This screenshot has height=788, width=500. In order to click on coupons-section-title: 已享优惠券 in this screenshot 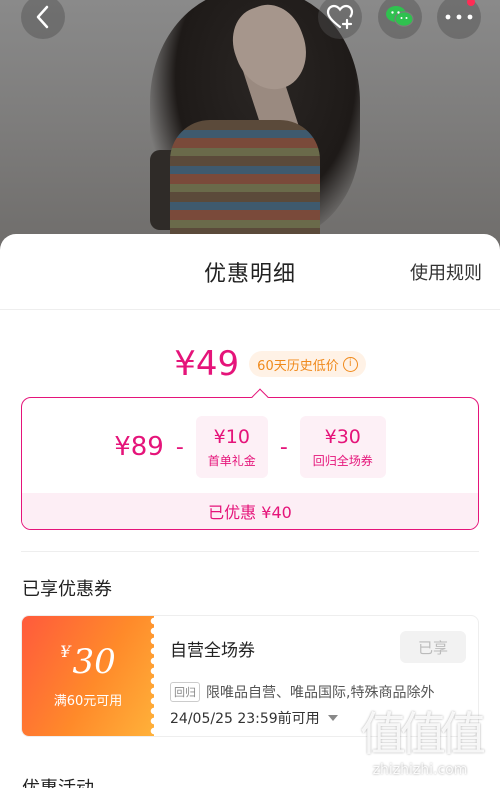, I will do `click(67, 589)`.